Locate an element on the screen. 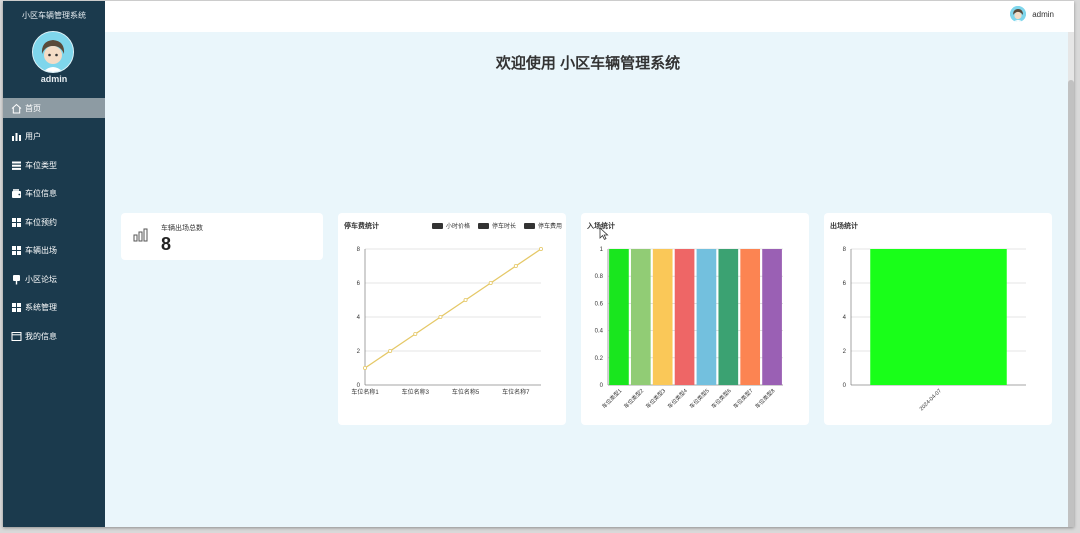 The height and width of the screenshot is (533, 1080). x-tick-label: 车位名称1 is located at coordinates (365, 392).